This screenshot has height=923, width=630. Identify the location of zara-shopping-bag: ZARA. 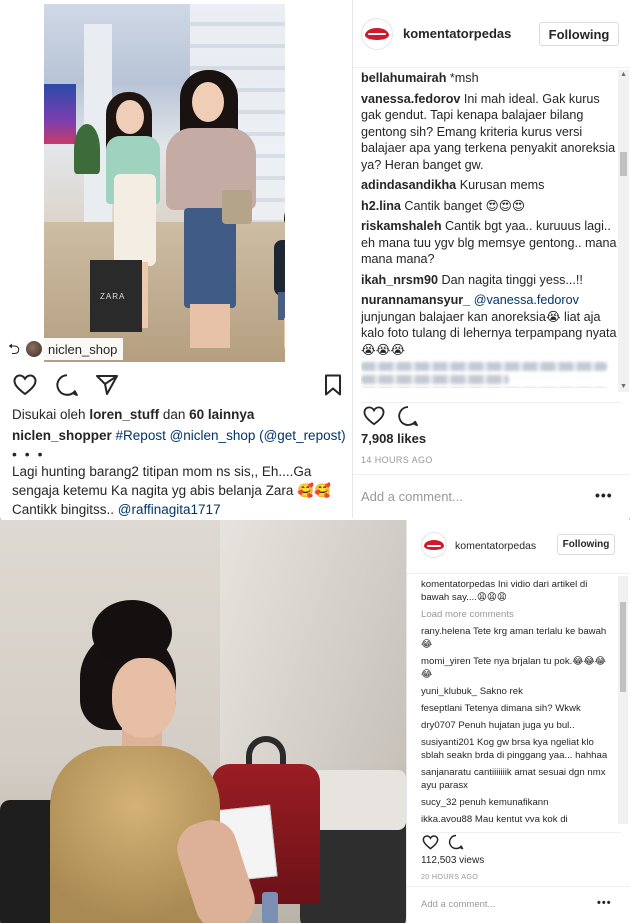
(116, 296).